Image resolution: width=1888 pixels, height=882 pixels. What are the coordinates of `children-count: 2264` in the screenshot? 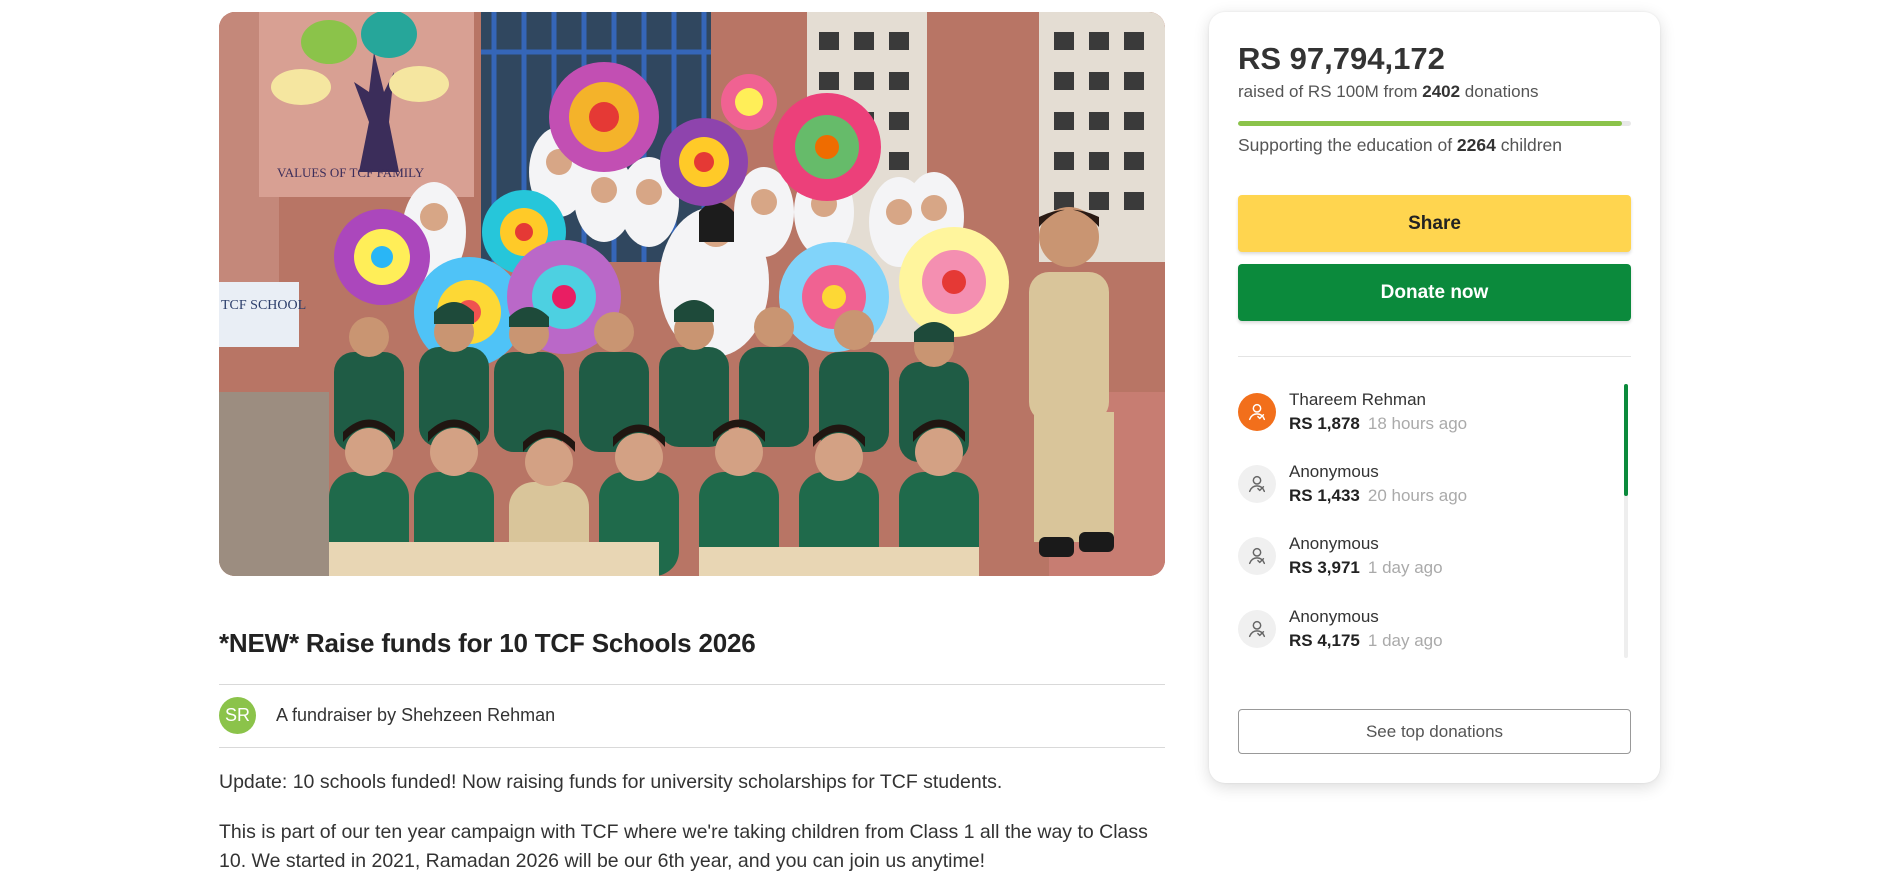 It's located at (1476, 145).